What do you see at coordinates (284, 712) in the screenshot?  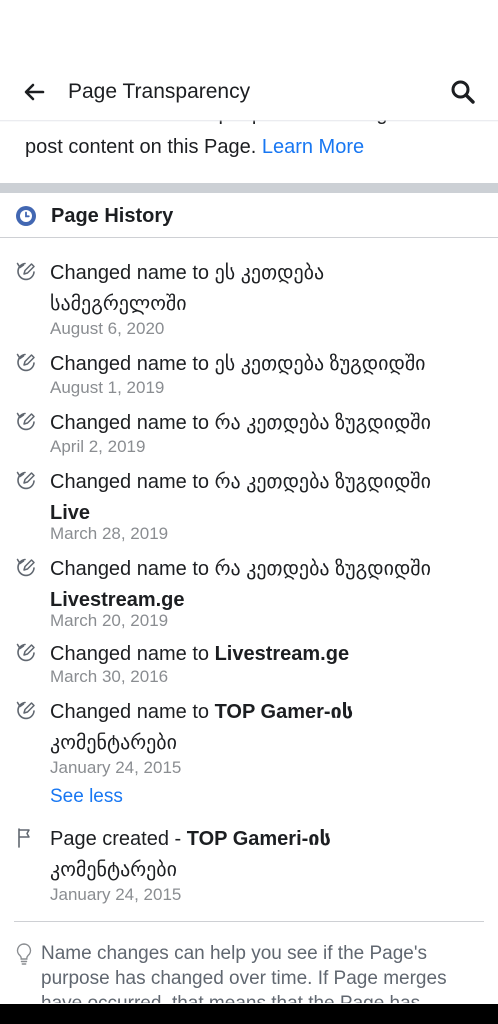 I see `entry-name: TOP Gamer-ის` at bounding box center [284, 712].